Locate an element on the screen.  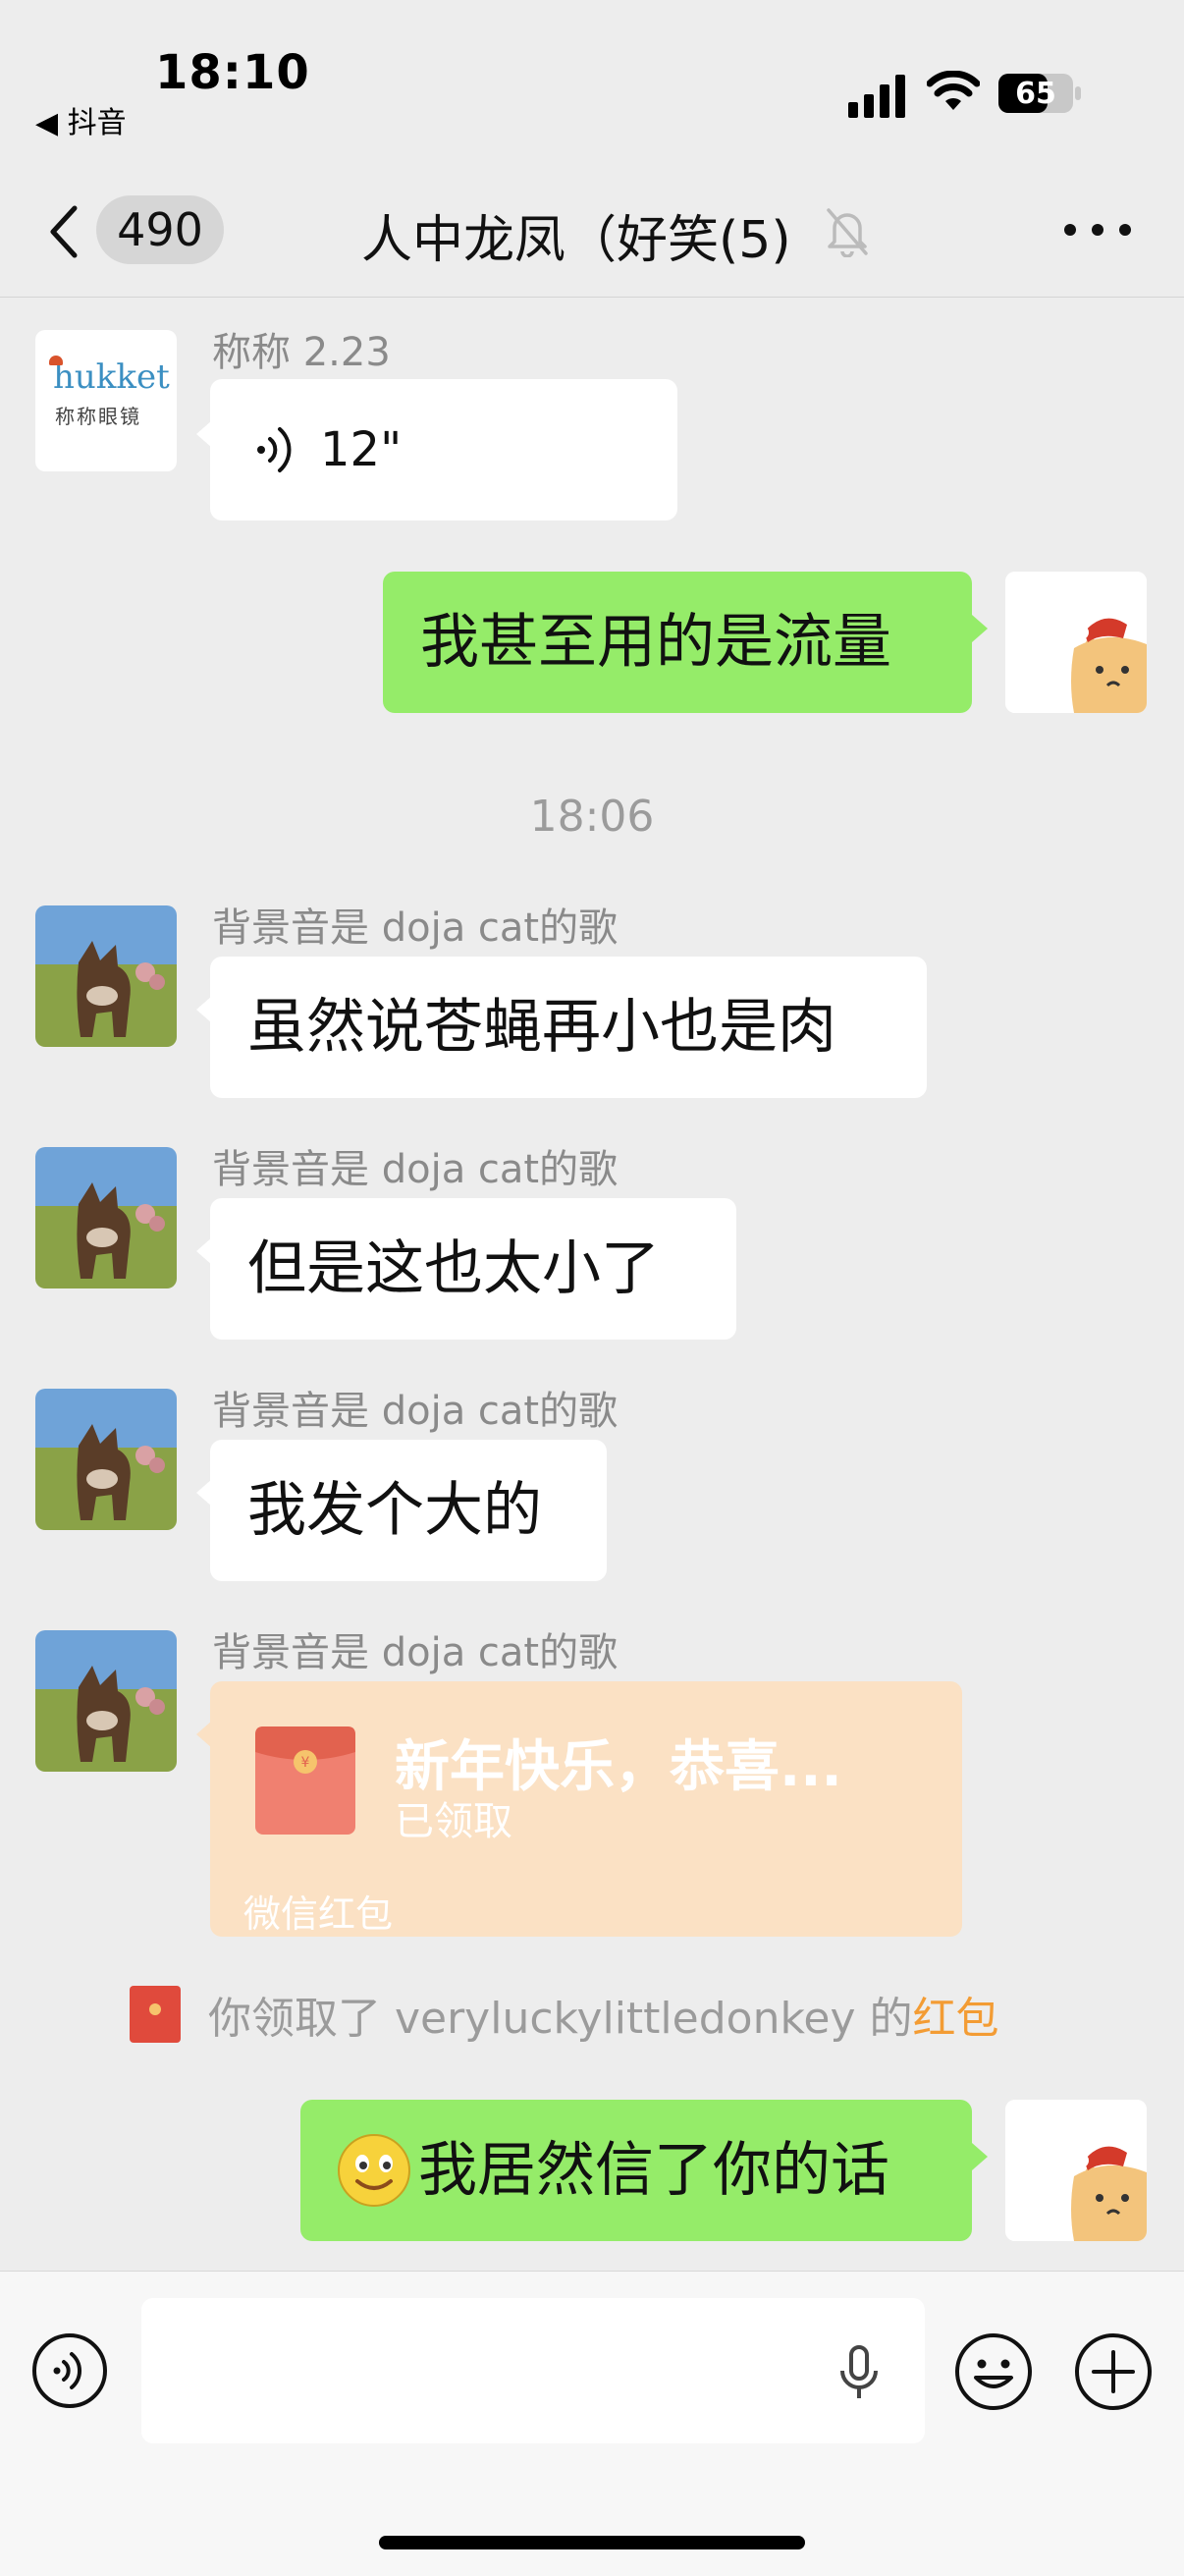
cellular-signal-icon is located at coordinates (876, 97).